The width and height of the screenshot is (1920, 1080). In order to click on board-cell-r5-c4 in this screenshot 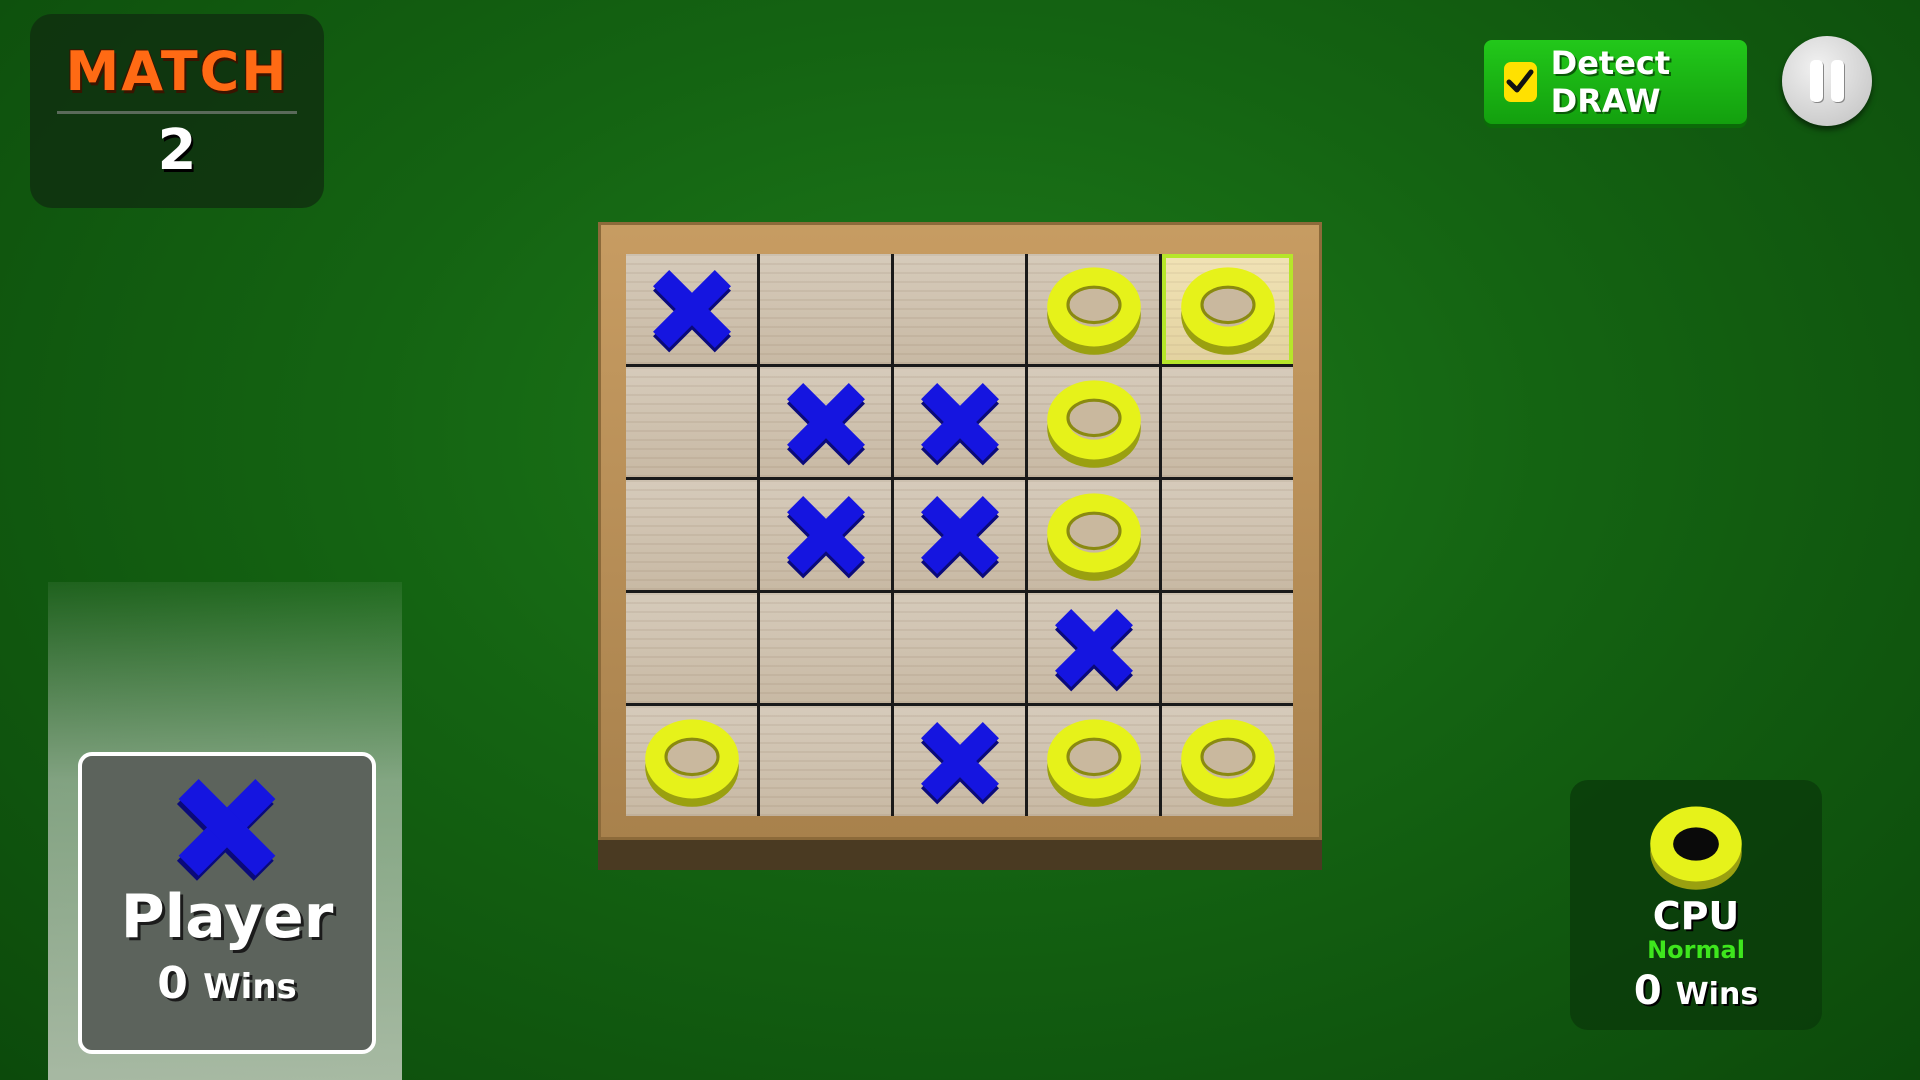, I will do `click(1093, 761)`.